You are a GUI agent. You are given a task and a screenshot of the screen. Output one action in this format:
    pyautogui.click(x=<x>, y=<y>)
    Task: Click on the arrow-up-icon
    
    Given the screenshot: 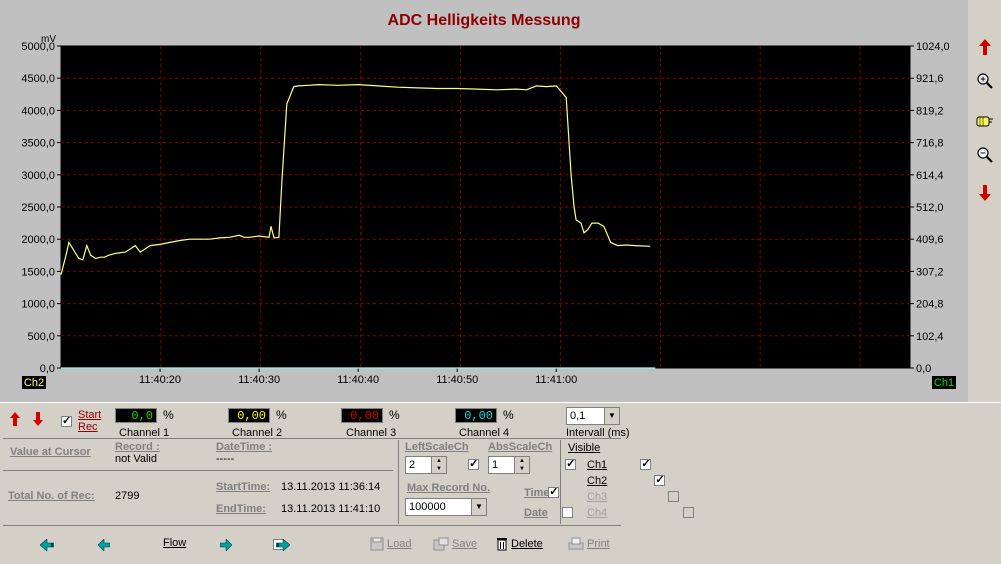 What is the action you would take?
    pyautogui.click(x=985, y=47)
    